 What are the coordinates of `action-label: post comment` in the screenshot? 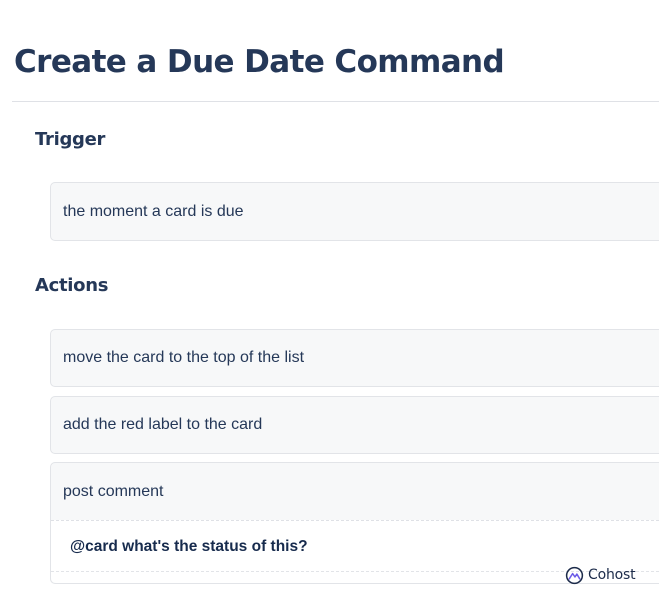 It's located at (113, 491).